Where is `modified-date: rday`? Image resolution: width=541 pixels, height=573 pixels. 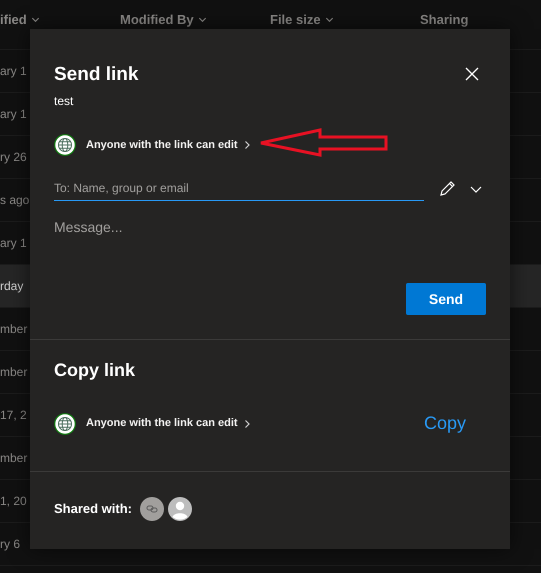
modified-date: rday is located at coordinates (12, 286).